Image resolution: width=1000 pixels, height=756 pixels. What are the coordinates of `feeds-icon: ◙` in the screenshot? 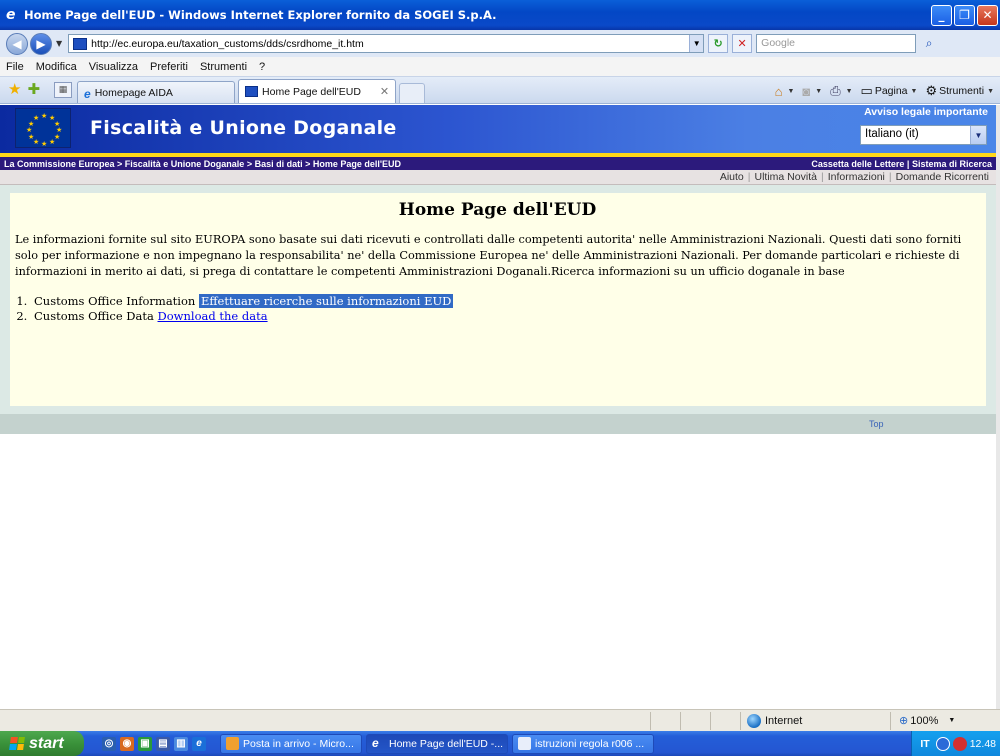 It's located at (806, 91).